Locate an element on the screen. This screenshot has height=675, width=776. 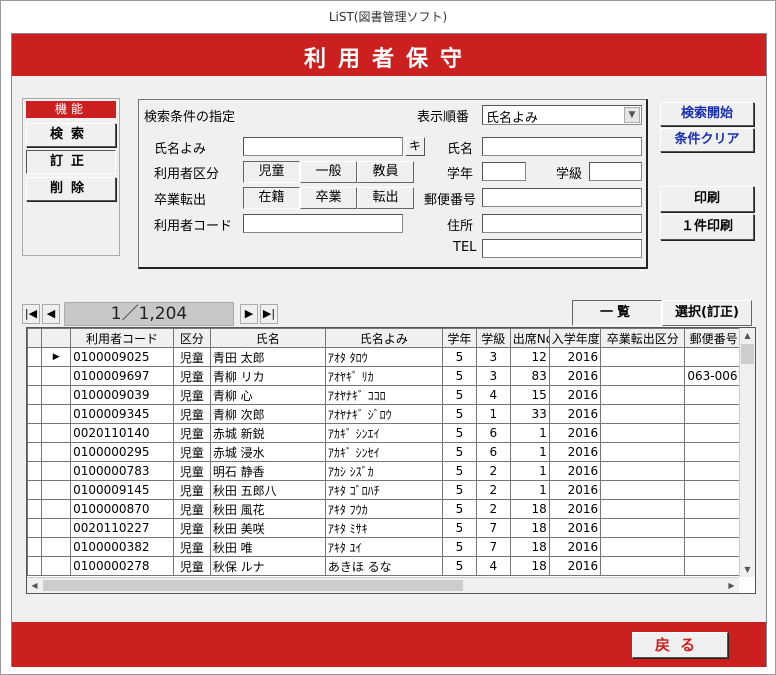
column-header: 卒業転出区分 is located at coordinates (643, 338).